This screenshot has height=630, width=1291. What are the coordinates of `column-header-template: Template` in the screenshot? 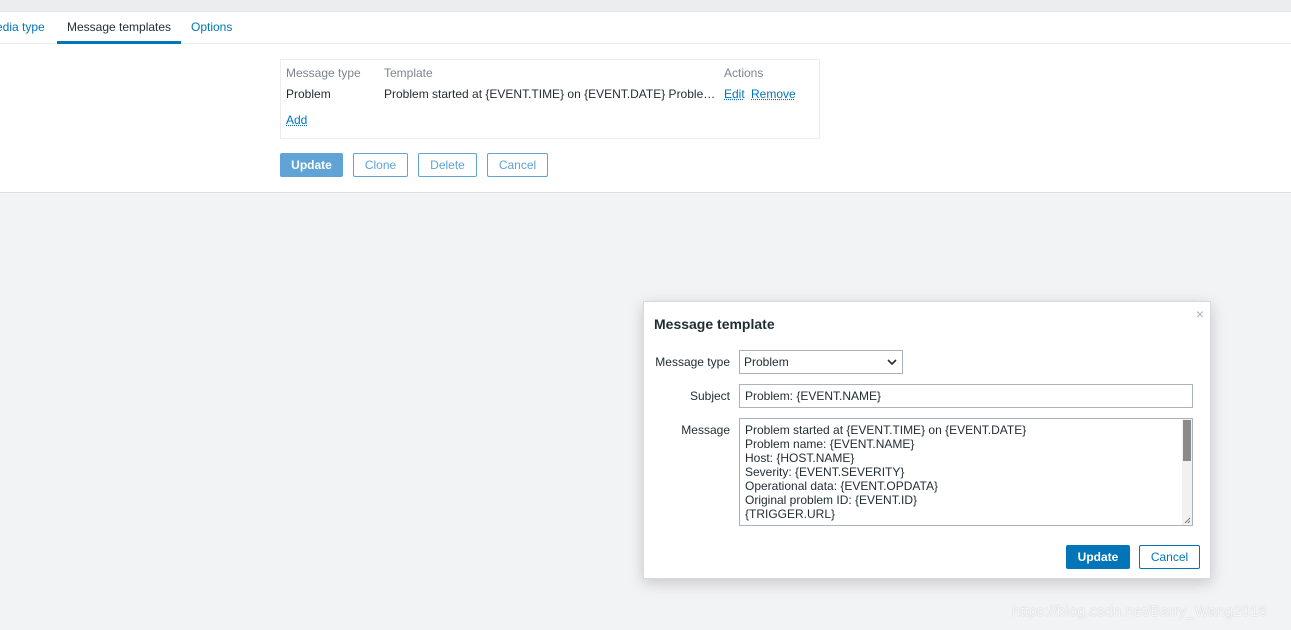 It's located at (408, 73).